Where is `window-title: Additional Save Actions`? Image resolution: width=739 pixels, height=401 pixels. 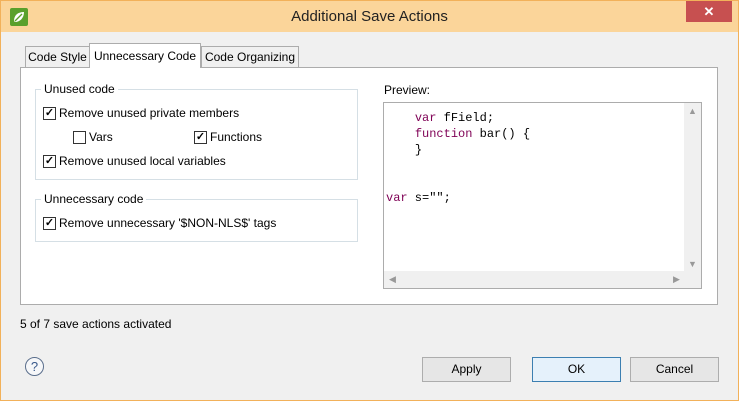 window-title: Additional Save Actions is located at coordinates (369, 16).